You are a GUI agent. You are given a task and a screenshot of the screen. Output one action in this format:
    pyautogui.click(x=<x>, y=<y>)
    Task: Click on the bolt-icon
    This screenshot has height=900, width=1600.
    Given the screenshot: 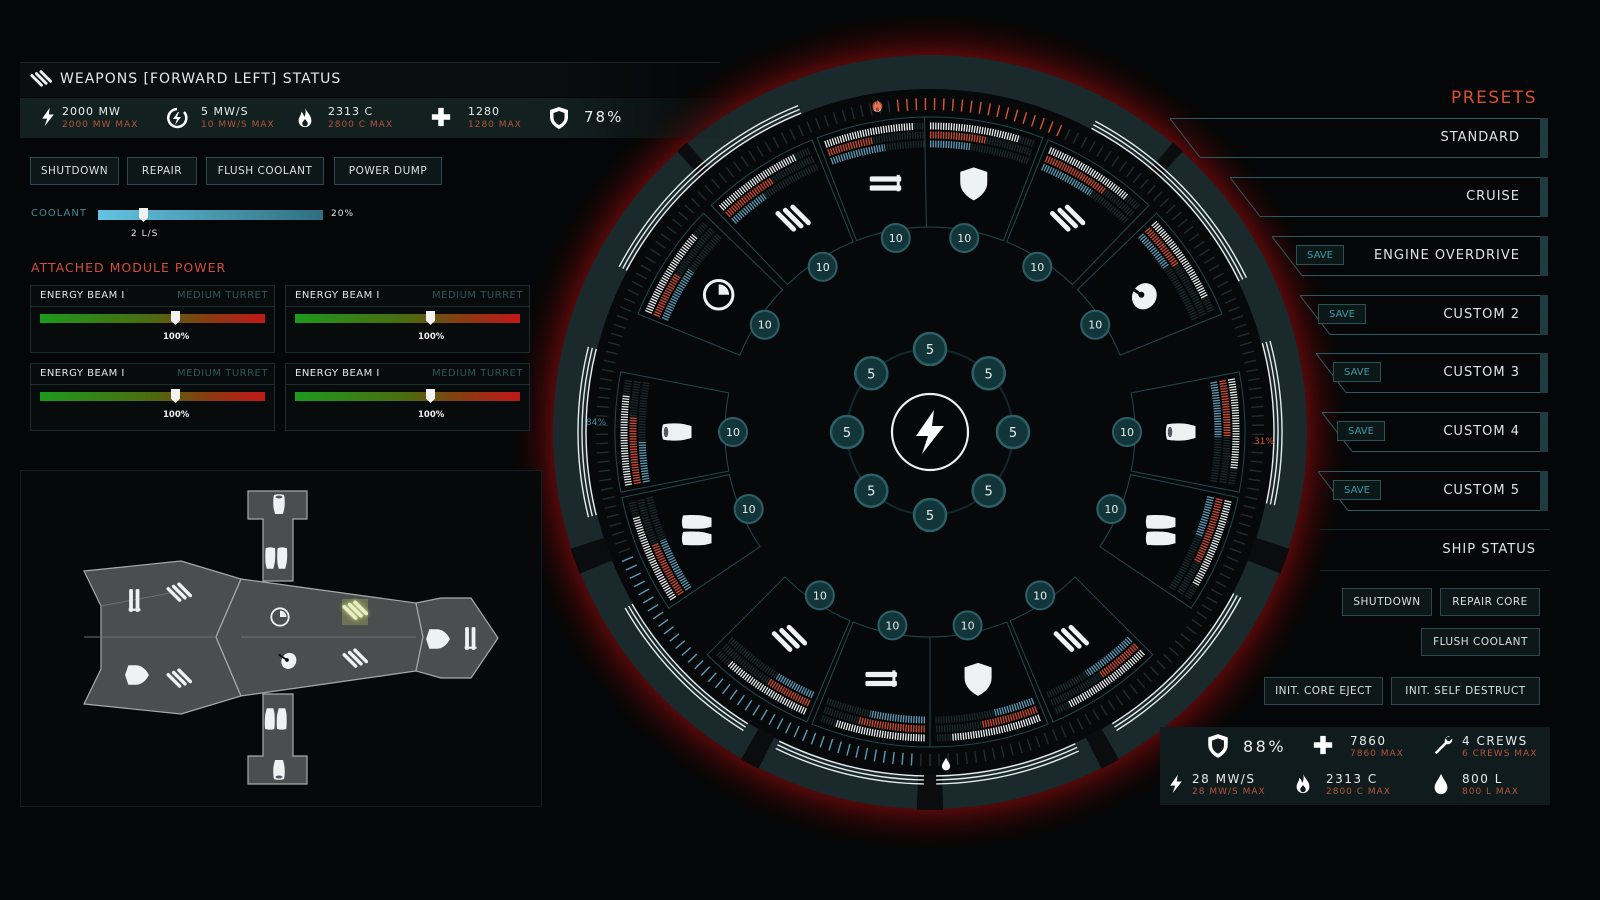 What is the action you would take?
    pyautogui.click(x=48, y=117)
    